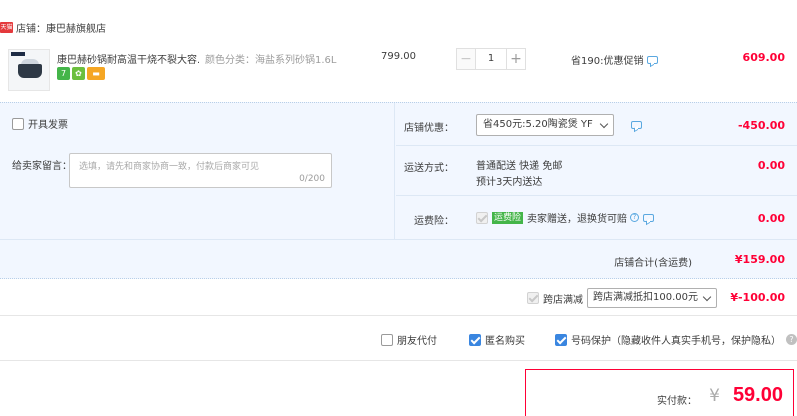  What do you see at coordinates (759, 259) in the screenshot?
I see `shop-total-value: ¥159.00` at bounding box center [759, 259].